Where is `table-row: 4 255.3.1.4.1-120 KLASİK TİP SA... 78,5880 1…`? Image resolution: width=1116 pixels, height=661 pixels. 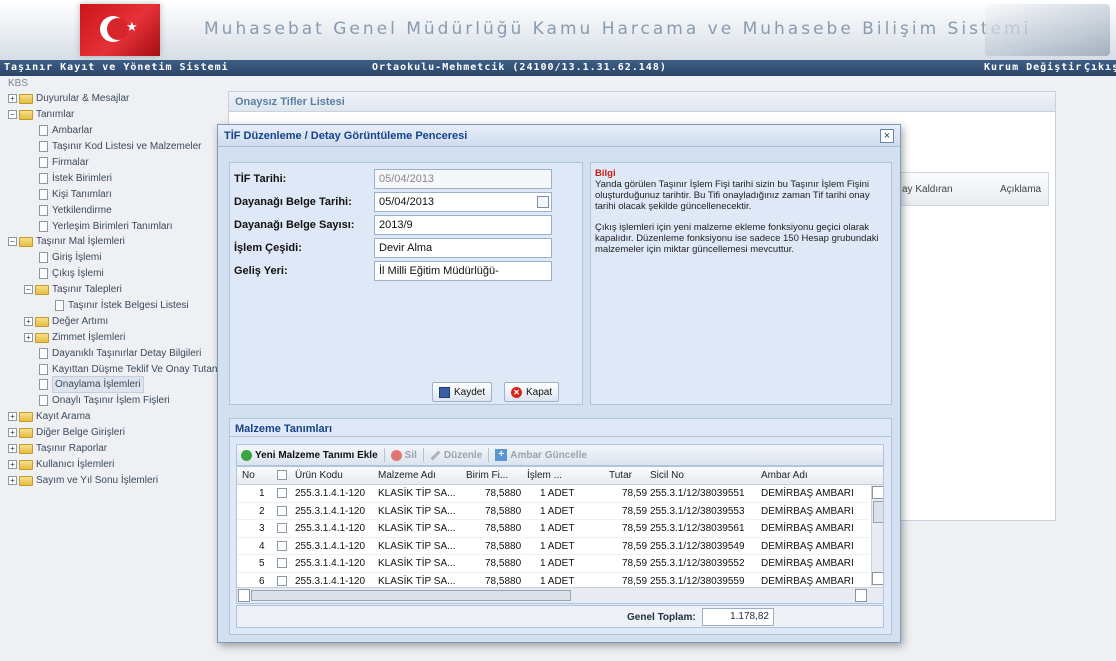
table-row: 4 255.3.1.4.1-120 KLASİK TİP SA... 78,5880 1… is located at coordinates (553, 546).